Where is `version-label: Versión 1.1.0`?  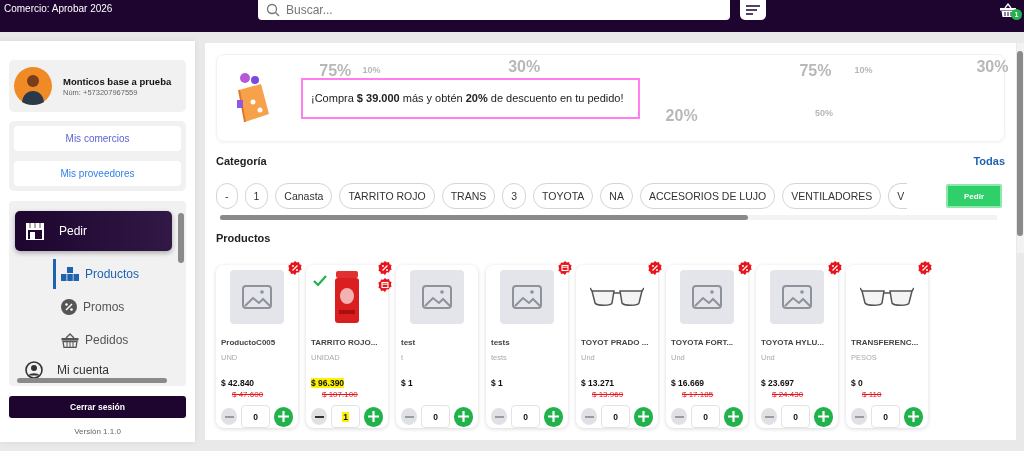 version-label: Versión 1.1.0 is located at coordinates (97, 431).